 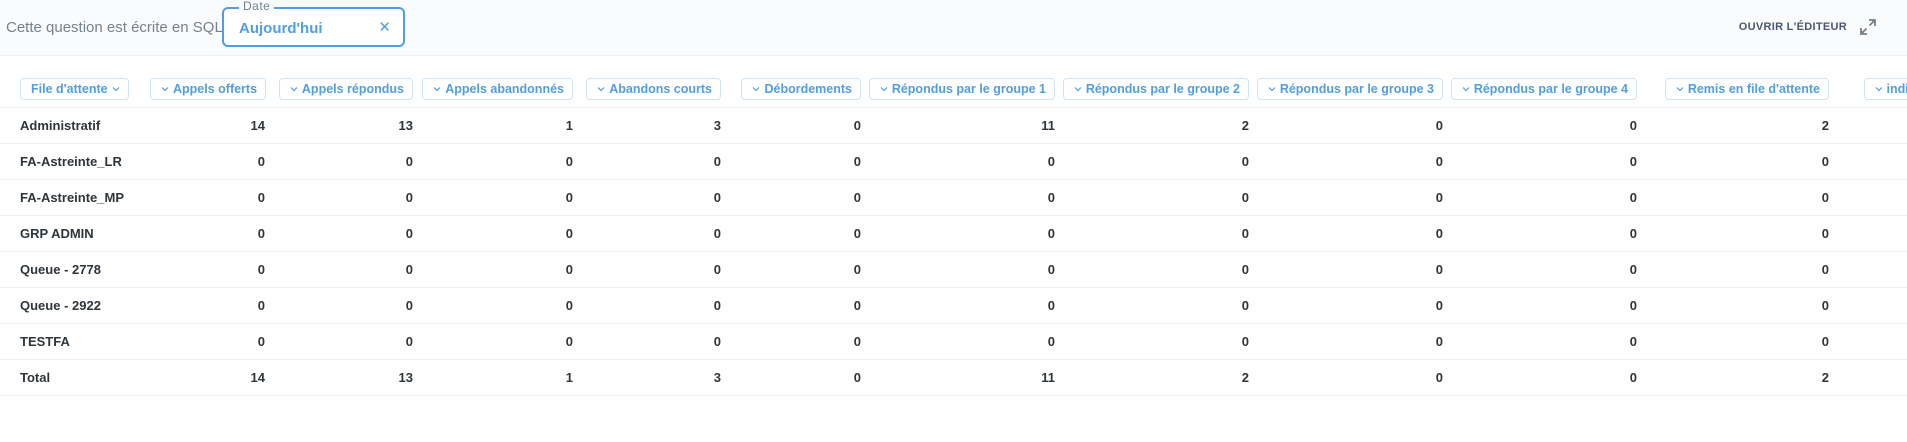 I want to click on row-label: FA-Astreinte_MP, so click(x=75, y=197).